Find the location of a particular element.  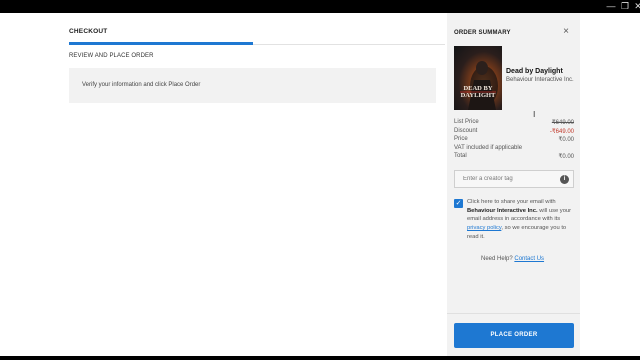

discount-value: -₹649.00 is located at coordinates (561, 132).